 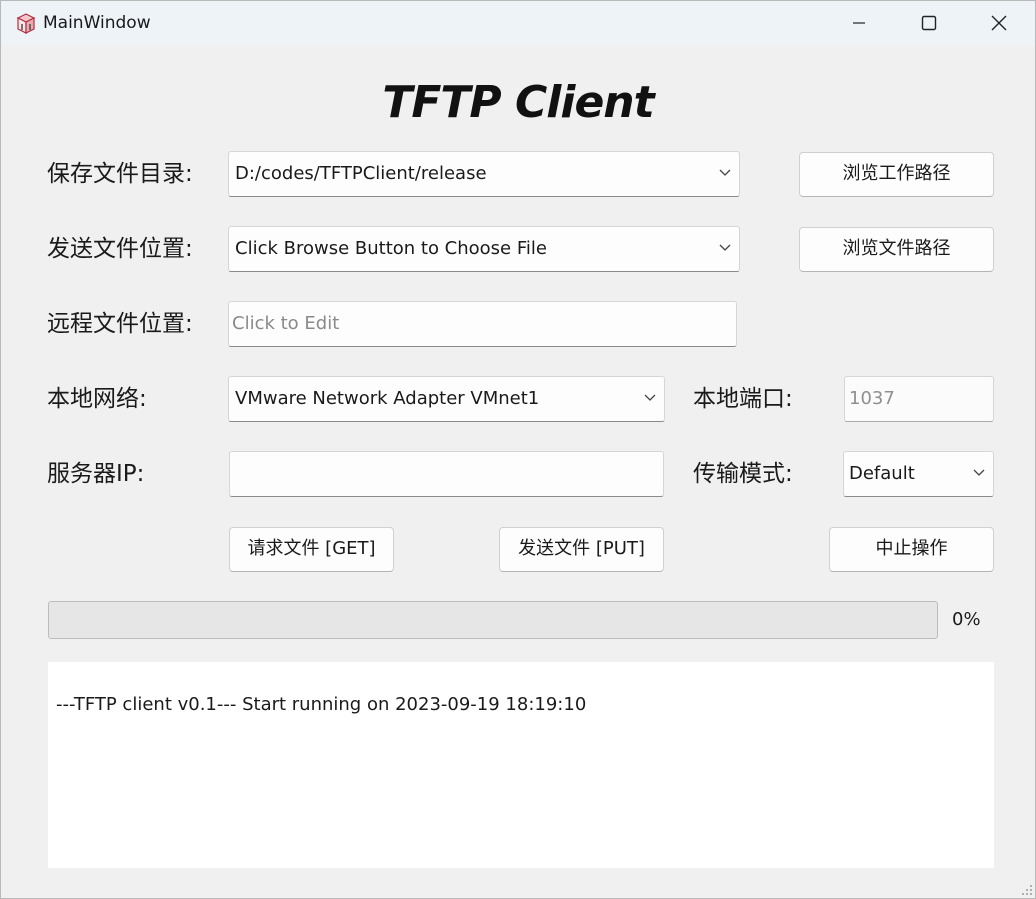 What do you see at coordinates (26, 23) in the screenshot?
I see `app-logo-icon` at bounding box center [26, 23].